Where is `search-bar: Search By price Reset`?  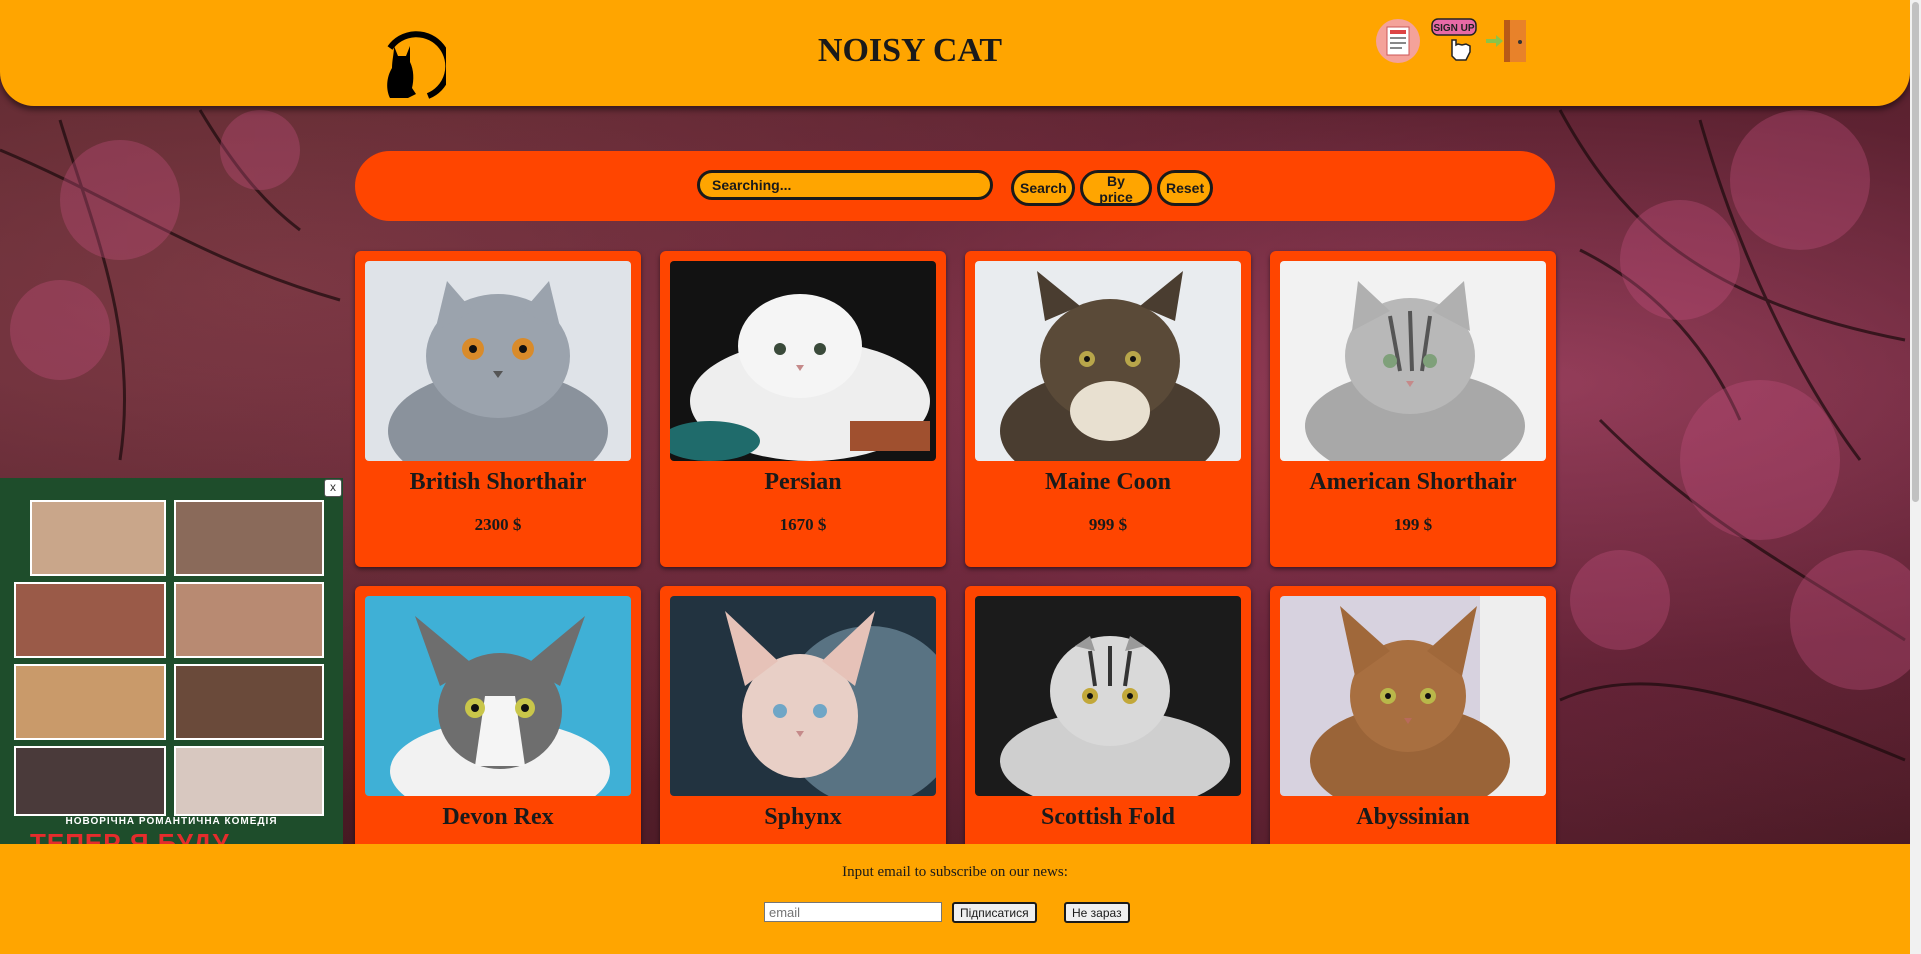
search-bar: Search By price Reset is located at coordinates (955, 186).